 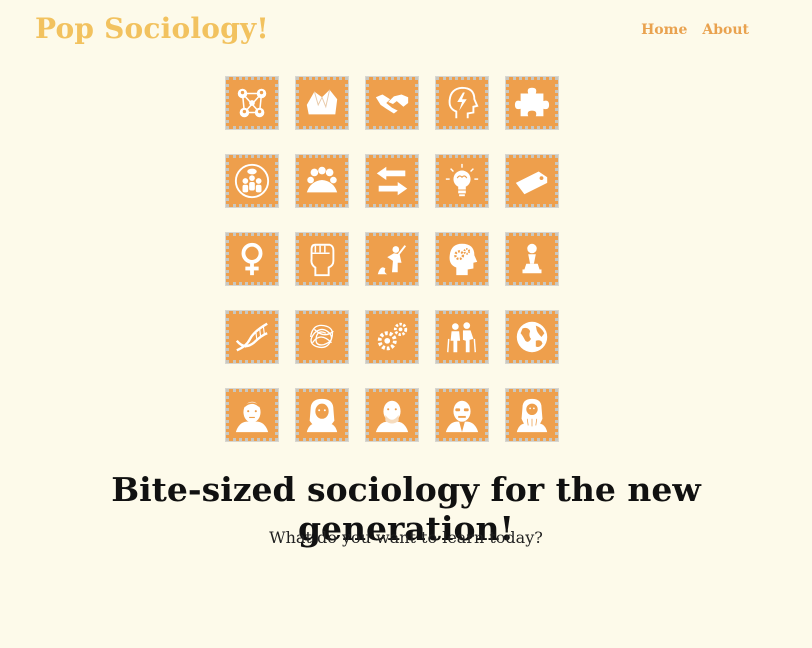 What do you see at coordinates (406, 537) in the screenshot?
I see `hero-subline: What do you want to learn today?` at bounding box center [406, 537].